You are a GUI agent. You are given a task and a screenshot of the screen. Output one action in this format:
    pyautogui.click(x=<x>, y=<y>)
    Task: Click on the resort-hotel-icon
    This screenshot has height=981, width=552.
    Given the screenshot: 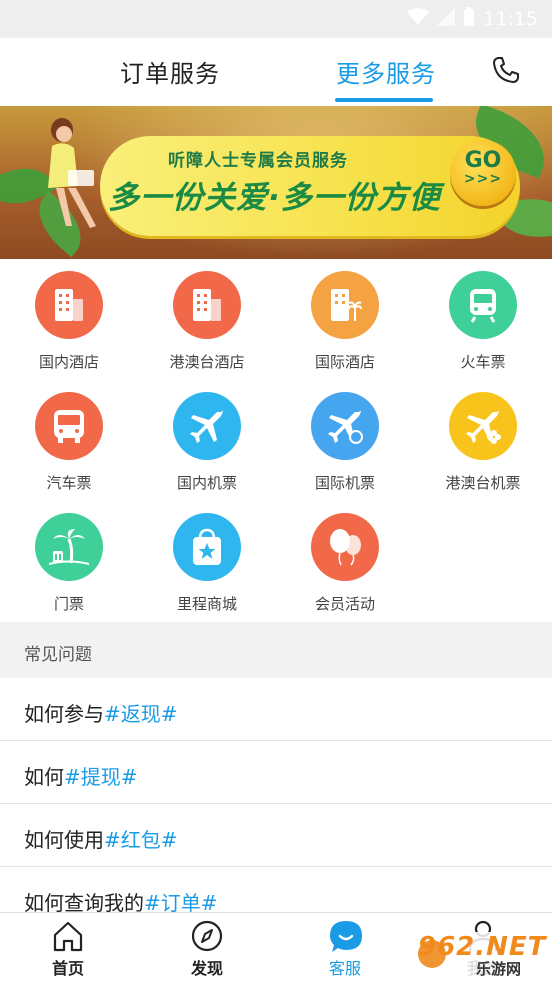 What is the action you would take?
    pyautogui.click(x=345, y=305)
    